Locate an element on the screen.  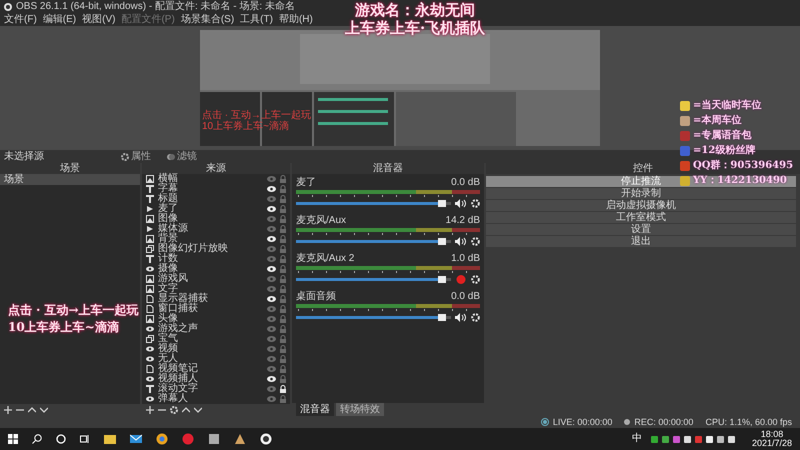
envelope-icon is located at coordinates (136, 439).